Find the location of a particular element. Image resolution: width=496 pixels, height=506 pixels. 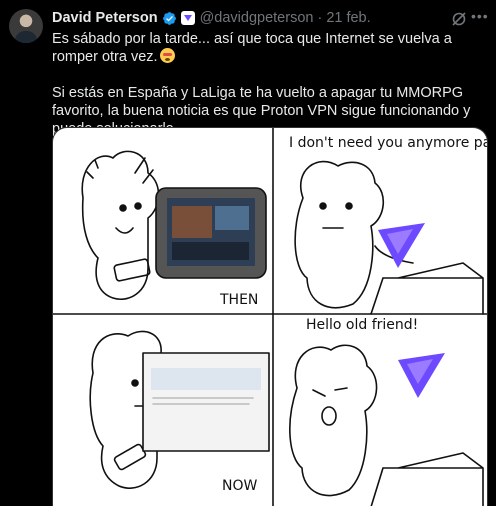

verified-badge-icon is located at coordinates (169, 18).